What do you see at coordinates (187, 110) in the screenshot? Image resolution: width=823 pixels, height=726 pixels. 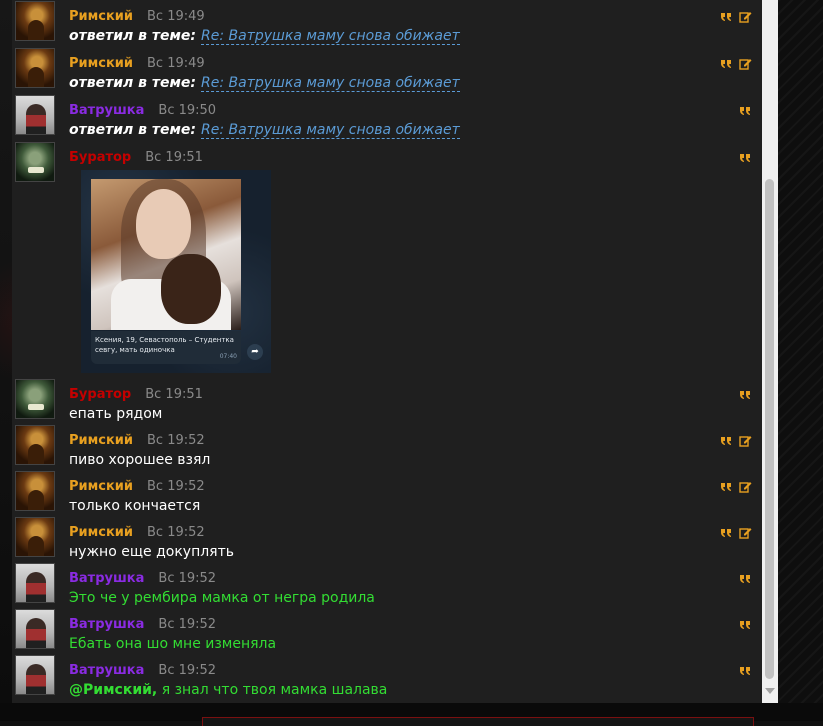 I see `message-time: Вс 19:50` at bounding box center [187, 110].